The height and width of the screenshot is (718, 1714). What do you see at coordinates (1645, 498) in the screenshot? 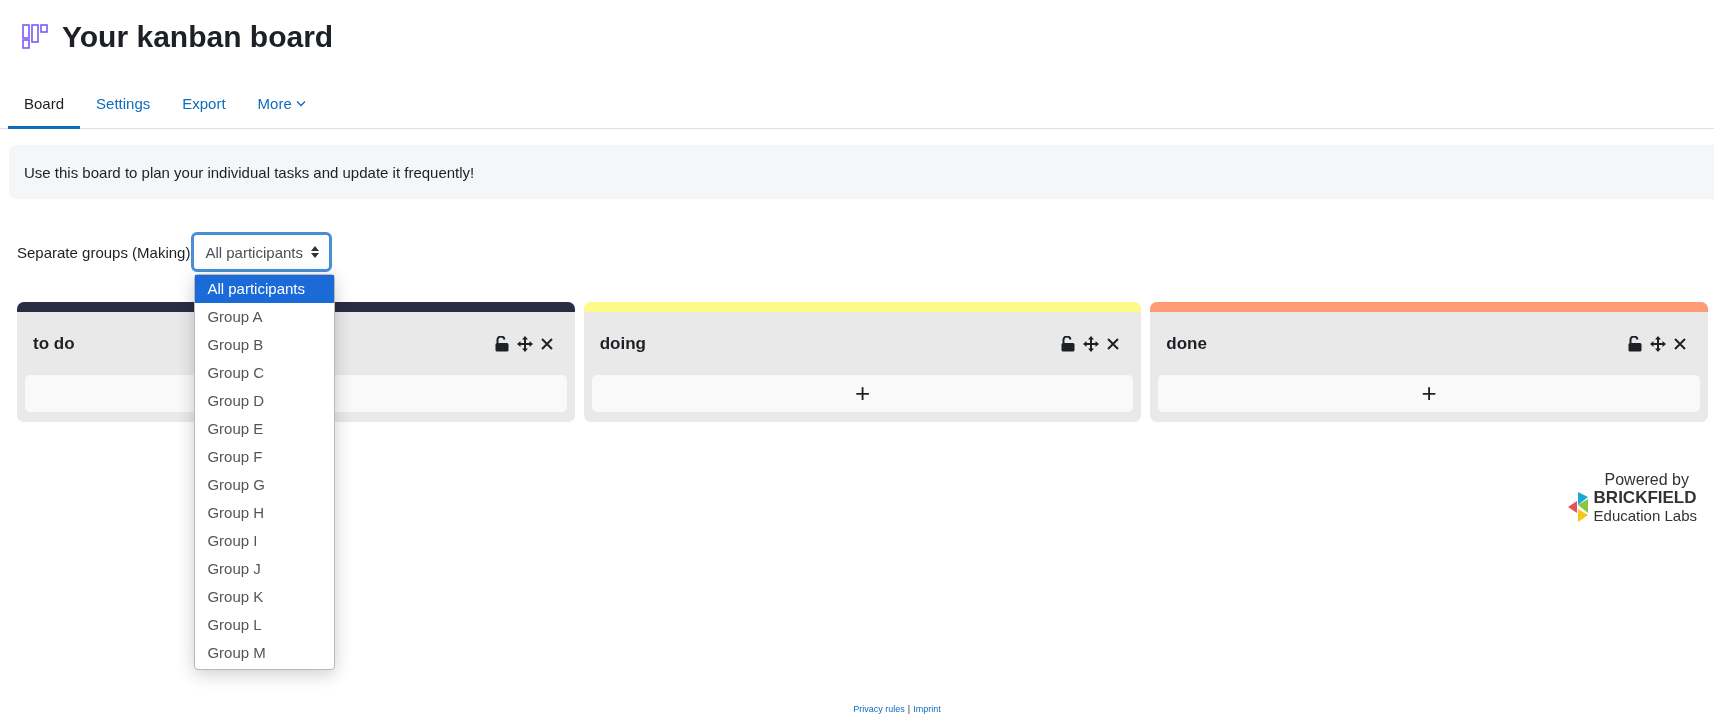
I see `brand-name: BRICKFIELD` at bounding box center [1645, 498].